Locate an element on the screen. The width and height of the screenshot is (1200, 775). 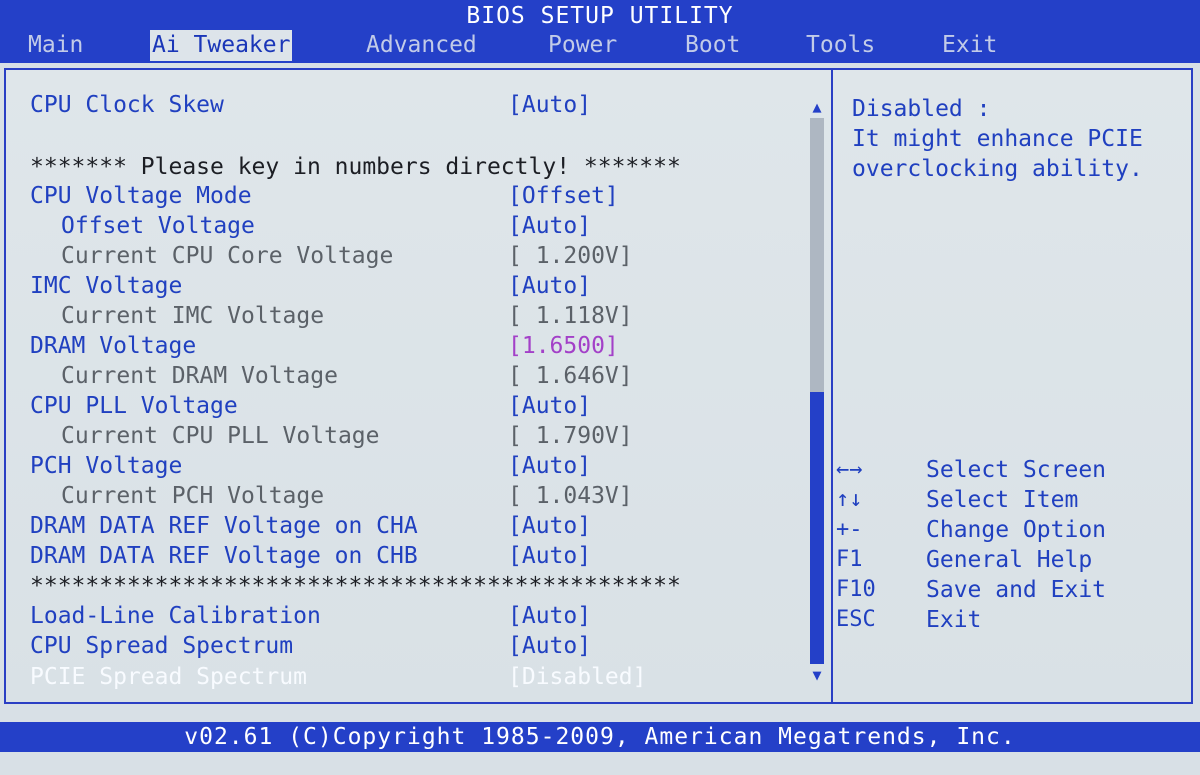
tab-ai-tweaker: Ai Tweaker is located at coordinates (221, 45).